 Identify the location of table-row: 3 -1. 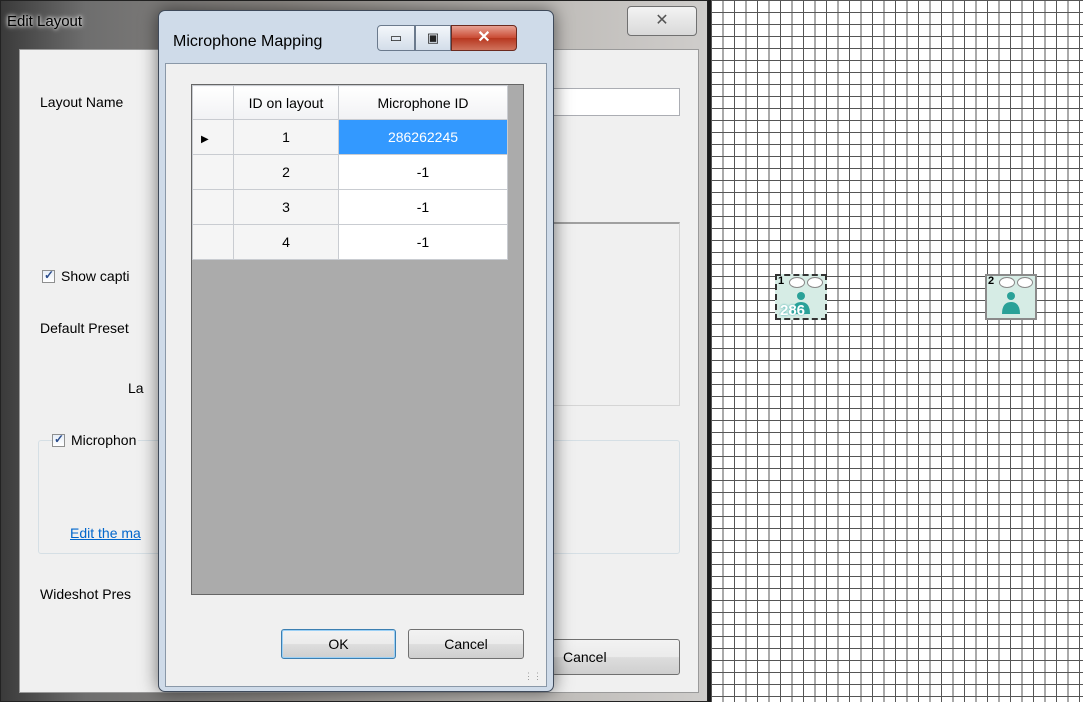
(350, 207).